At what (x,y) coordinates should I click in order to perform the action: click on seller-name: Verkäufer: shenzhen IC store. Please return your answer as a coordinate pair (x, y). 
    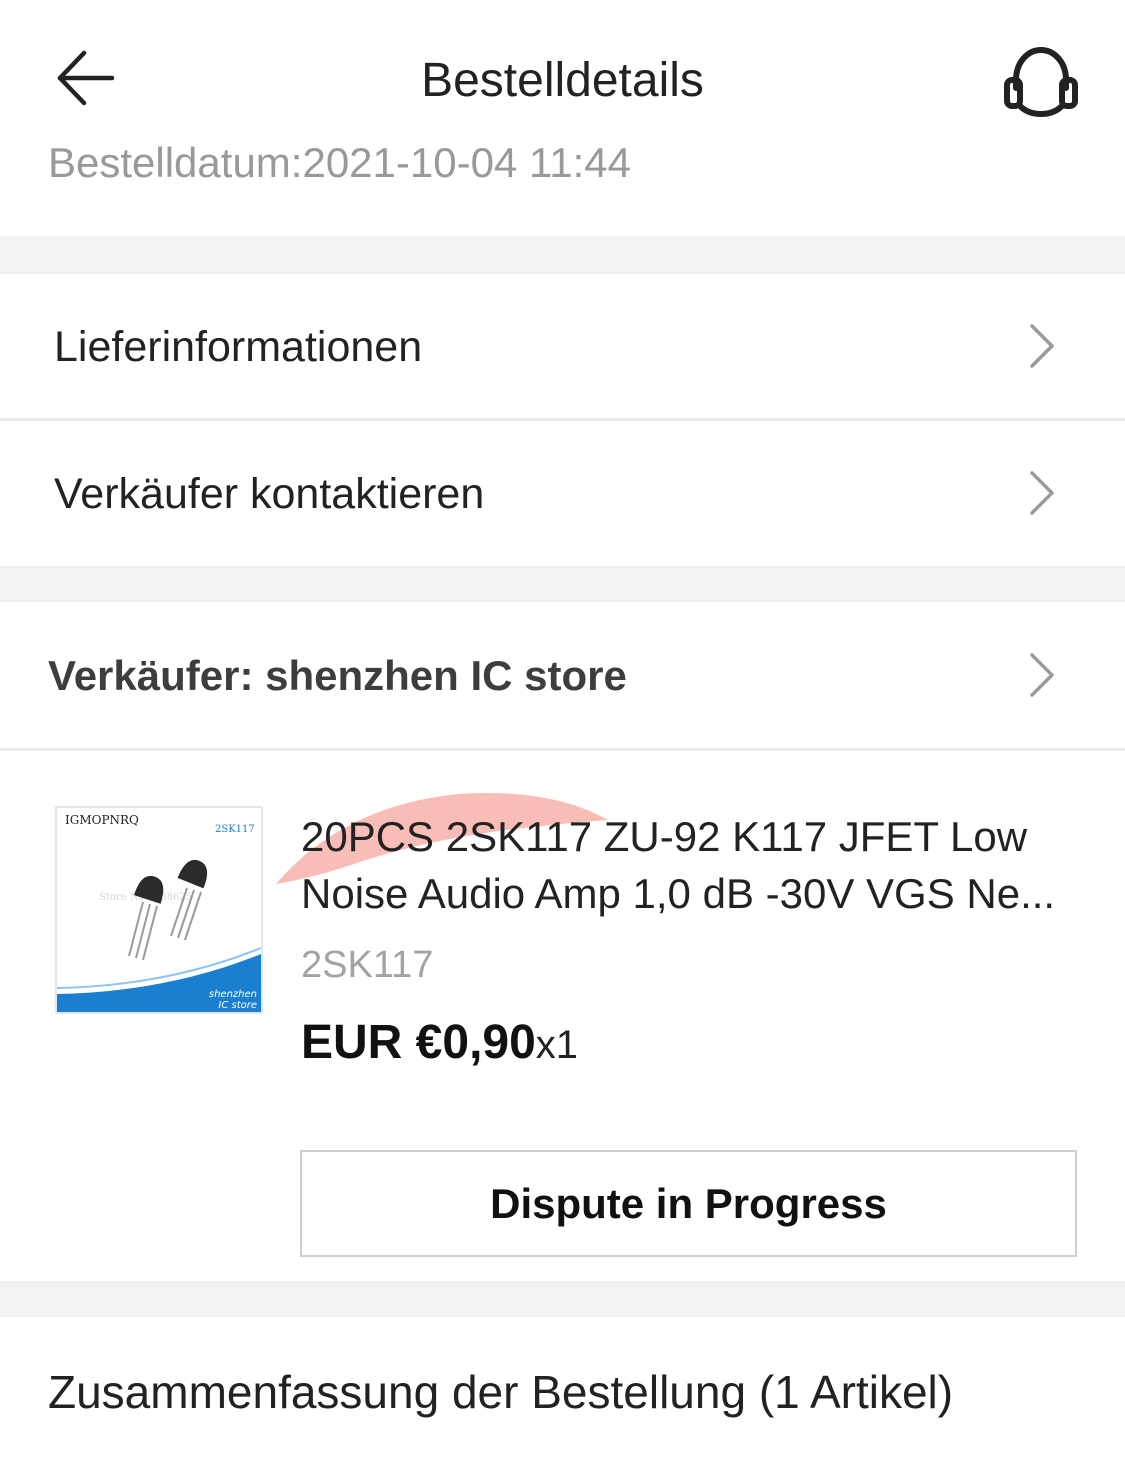
    Looking at the image, I should click on (337, 675).